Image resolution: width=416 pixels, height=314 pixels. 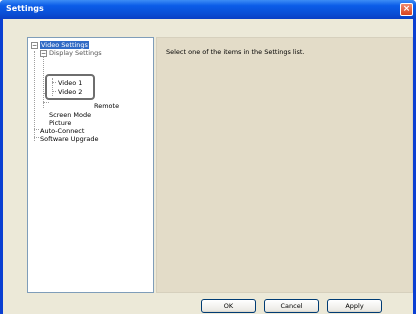 I want to click on cancel-button: Cancel, so click(x=291, y=306).